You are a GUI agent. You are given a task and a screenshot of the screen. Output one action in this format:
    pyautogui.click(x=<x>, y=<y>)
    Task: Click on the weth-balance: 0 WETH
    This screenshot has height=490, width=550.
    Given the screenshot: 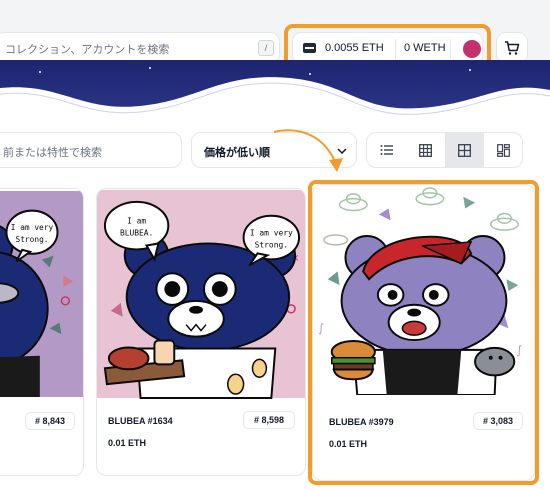 What is the action you would take?
    pyautogui.click(x=425, y=48)
    